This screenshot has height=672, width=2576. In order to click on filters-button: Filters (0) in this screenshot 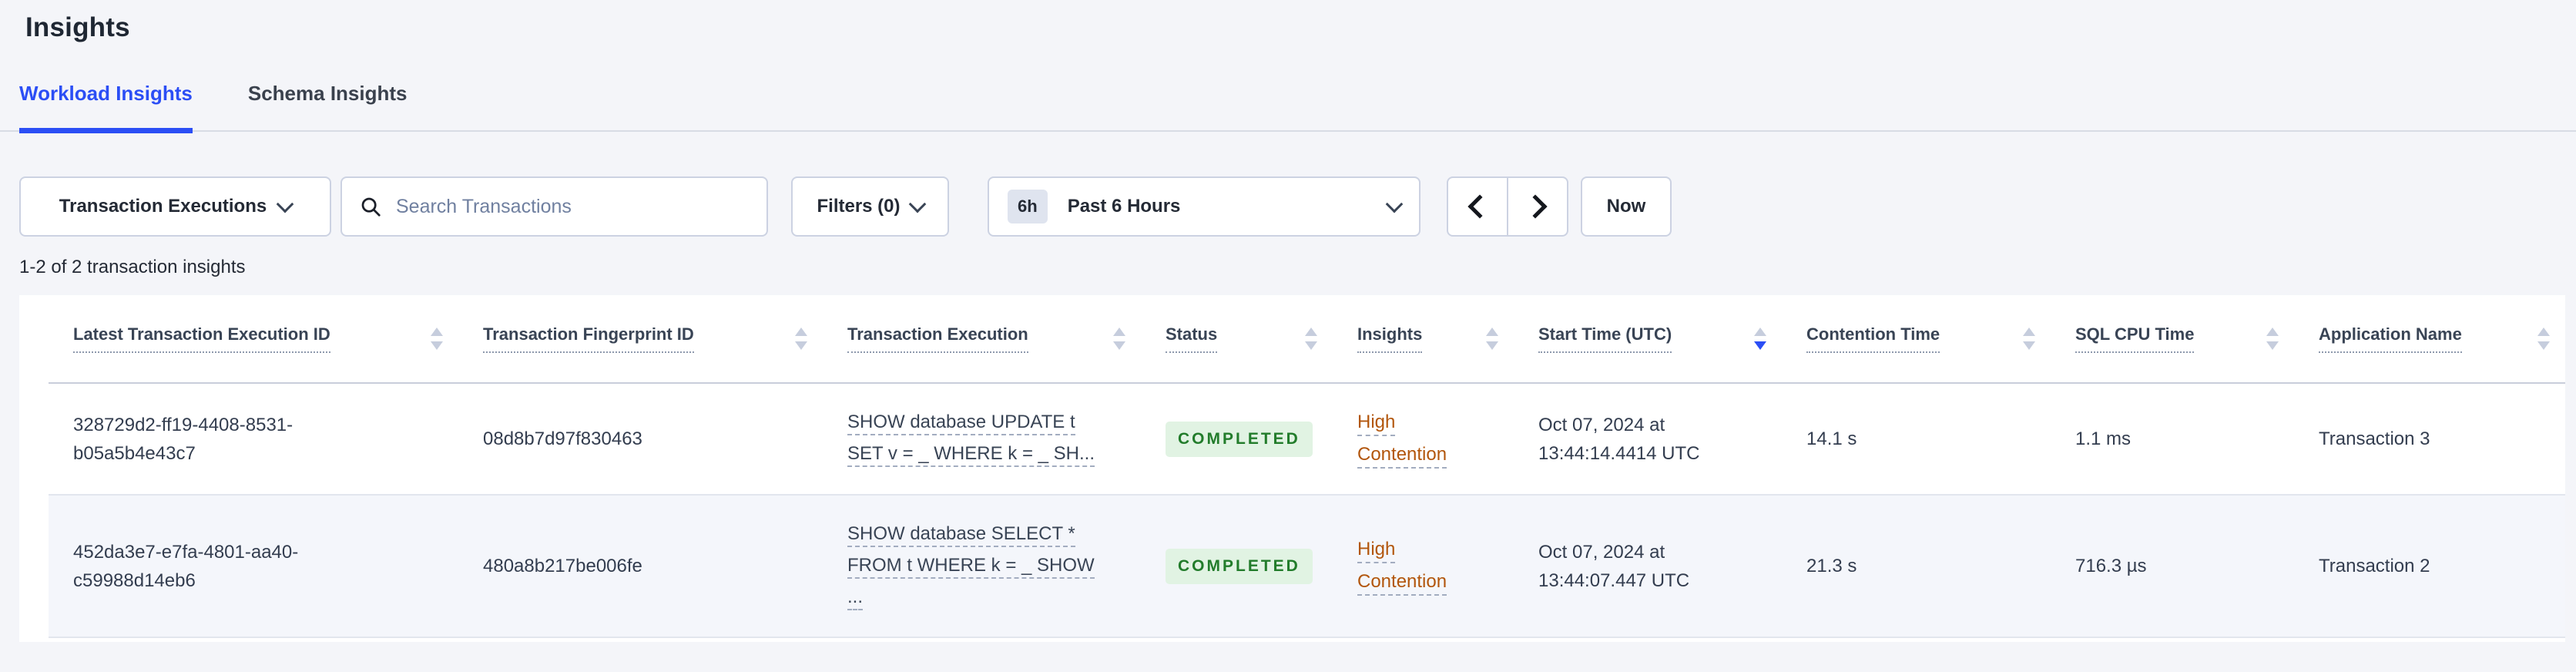, I will do `click(870, 207)`.